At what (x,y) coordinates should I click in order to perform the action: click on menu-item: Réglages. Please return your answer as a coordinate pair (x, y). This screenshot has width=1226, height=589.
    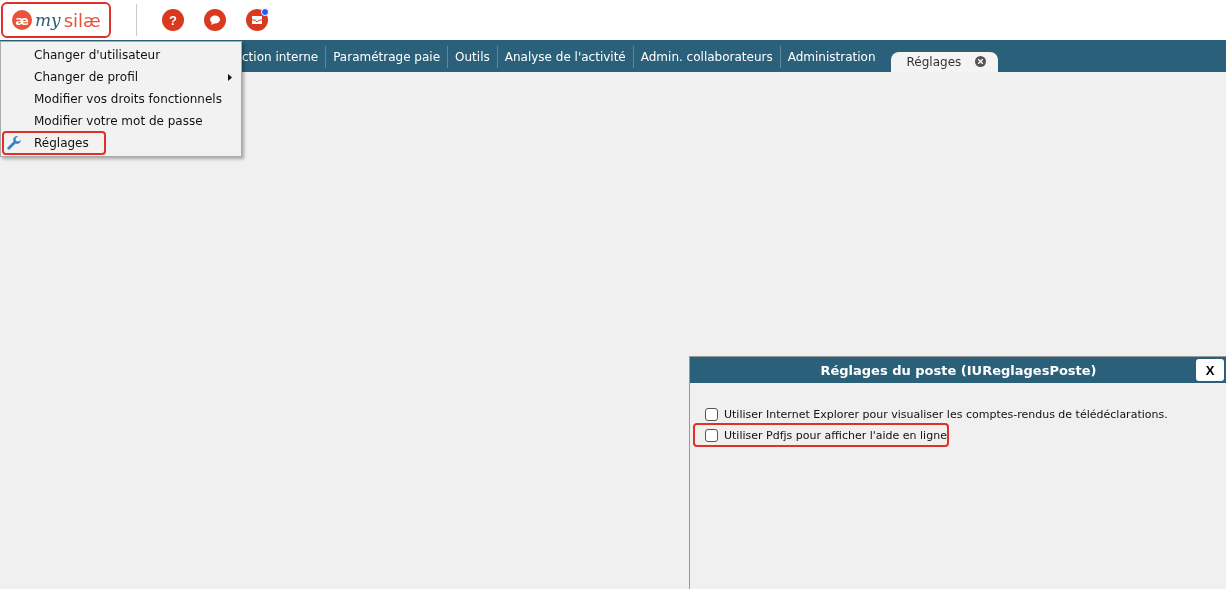
    Looking at the image, I should click on (121, 143).